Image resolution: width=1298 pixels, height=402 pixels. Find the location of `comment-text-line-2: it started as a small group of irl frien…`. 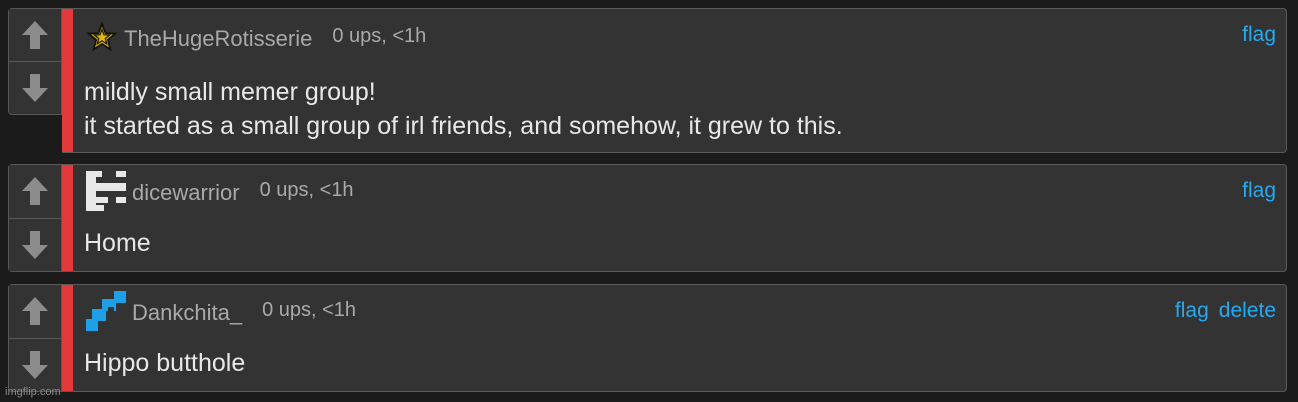

comment-text-line-2: it started as a small group of irl frien… is located at coordinates (463, 126).